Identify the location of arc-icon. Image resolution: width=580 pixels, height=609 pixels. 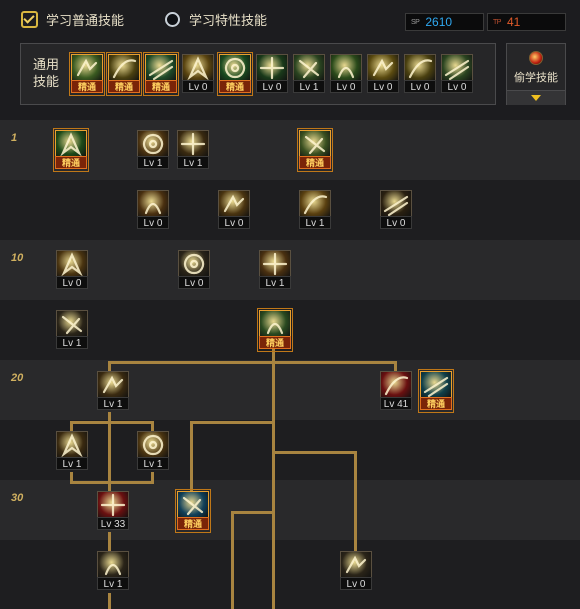
(113, 385).